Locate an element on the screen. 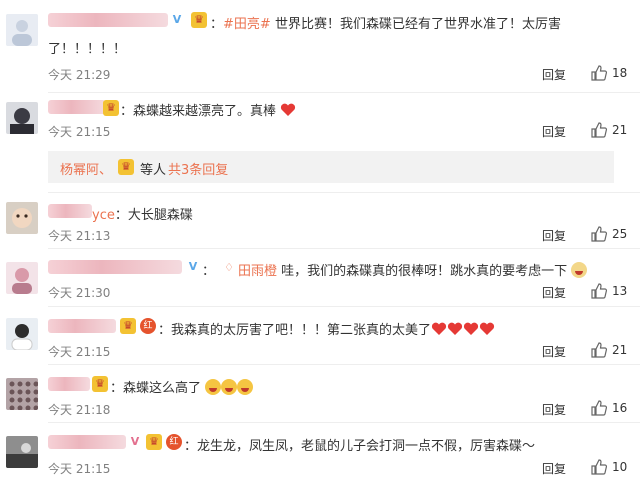 Image resolution: width=640 pixels, height=487 pixels. sub-replies-summary: 杨幂阿、 ♛ 等人 共3条回复 is located at coordinates (331, 167).